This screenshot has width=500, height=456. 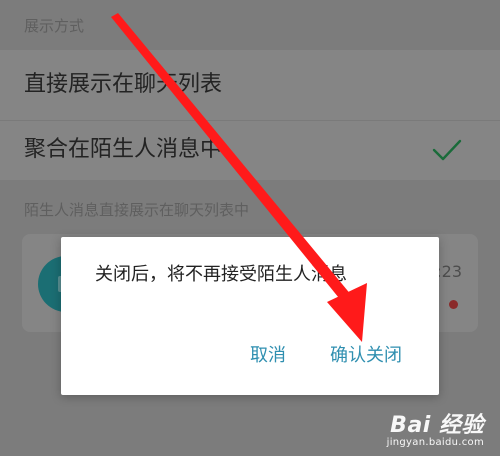 What do you see at coordinates (453, 304) in the screenshot?
I see `unread-dot-icon` at bounding box center [453, 304].